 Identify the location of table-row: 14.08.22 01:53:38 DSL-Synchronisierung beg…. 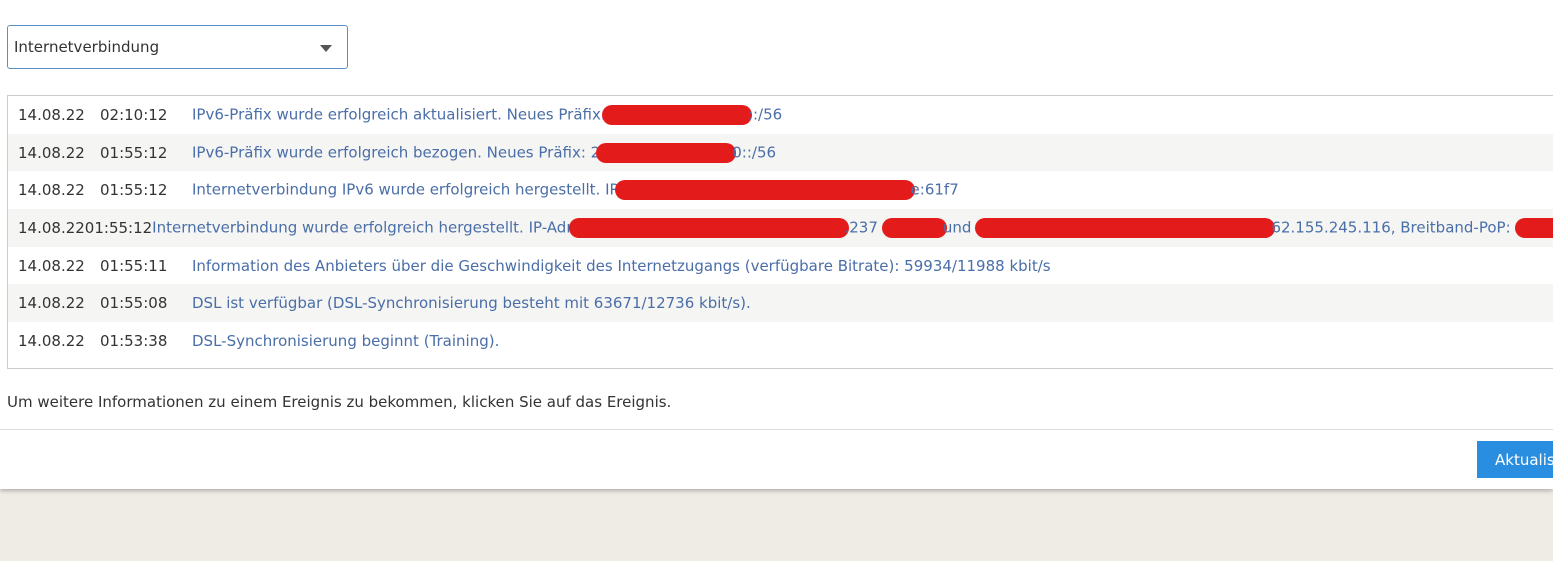
(780, 341).